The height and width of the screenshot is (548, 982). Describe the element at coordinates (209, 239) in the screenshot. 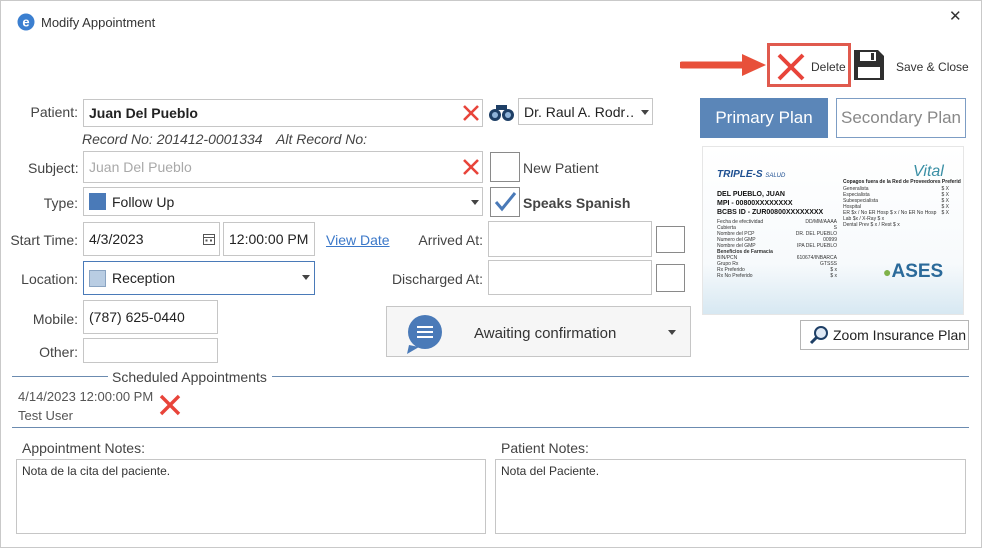

I see `calendar-icon` at that location.